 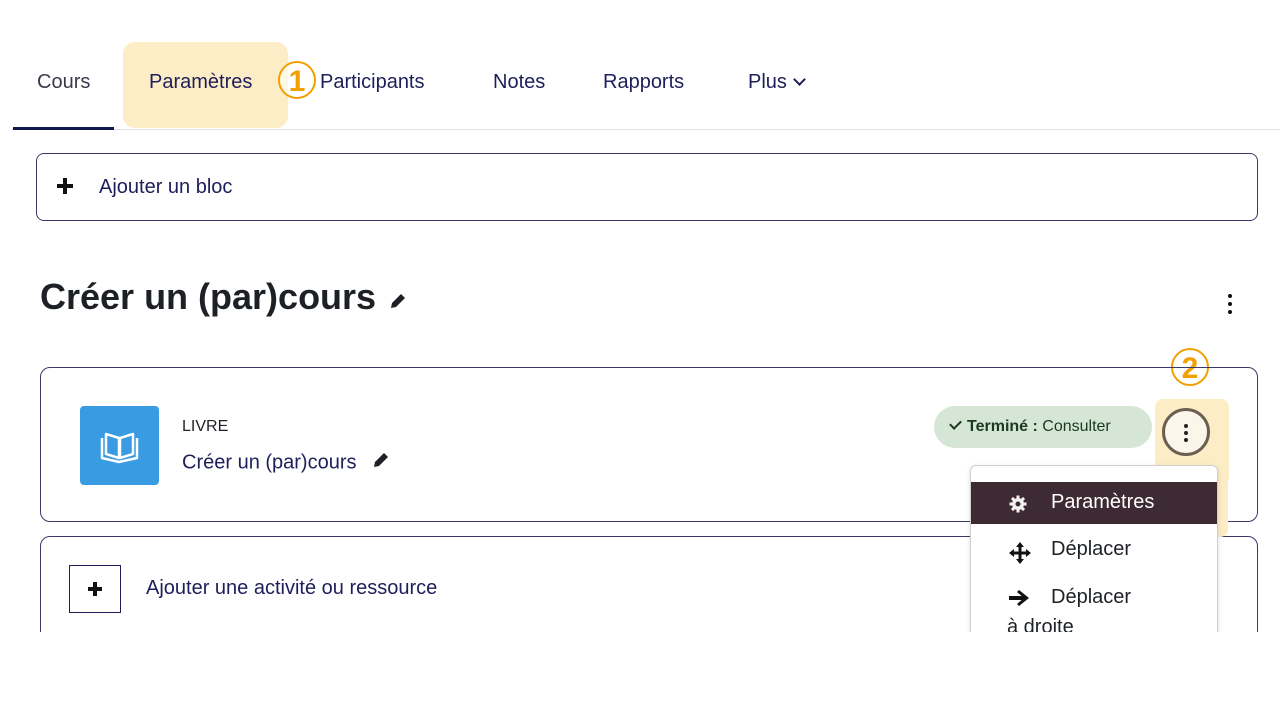 What do you see at coordinates (372, 84) in the screenshot?
I see `tab-participants: Participants` at bounding box center [372, 84].